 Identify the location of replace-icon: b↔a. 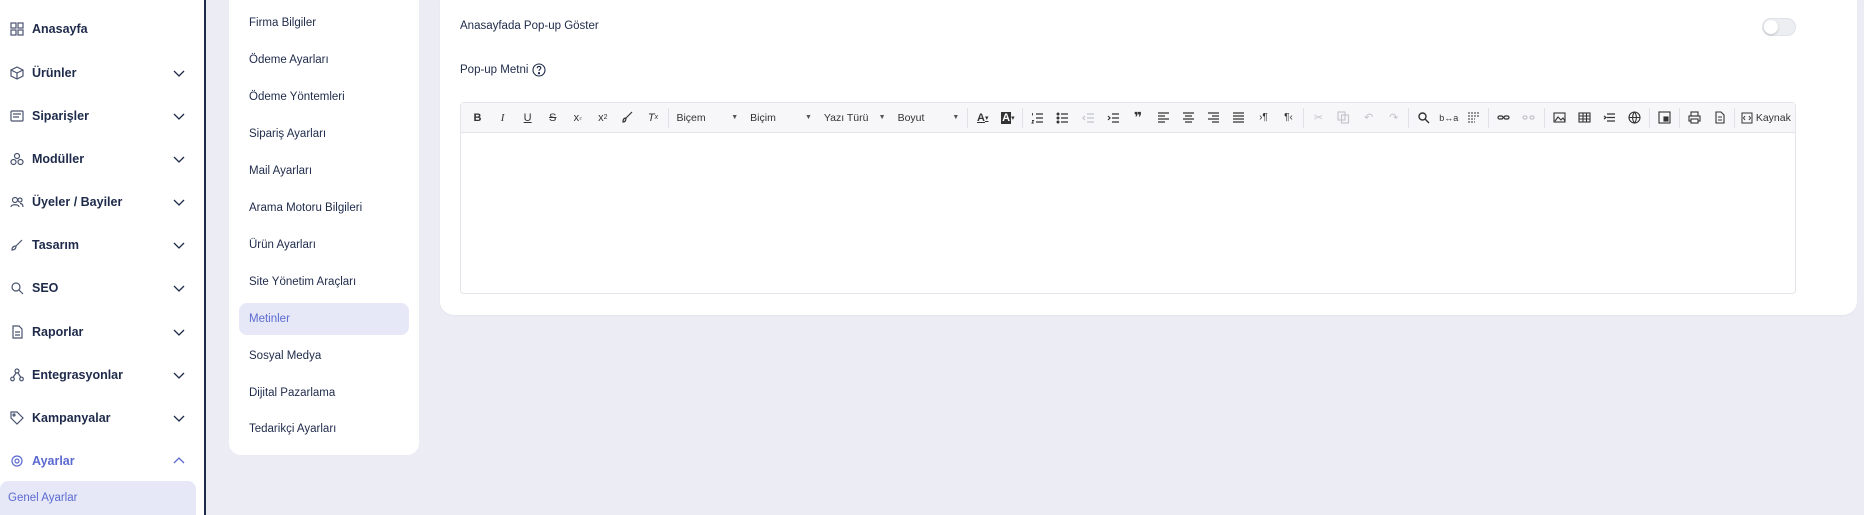
(1448, 118).